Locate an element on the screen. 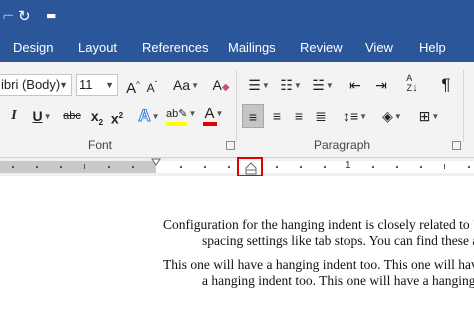 Image resolution: width=474 pixels, height=316 pixels. text-effects-label: A is located at coordinates (144, 116).